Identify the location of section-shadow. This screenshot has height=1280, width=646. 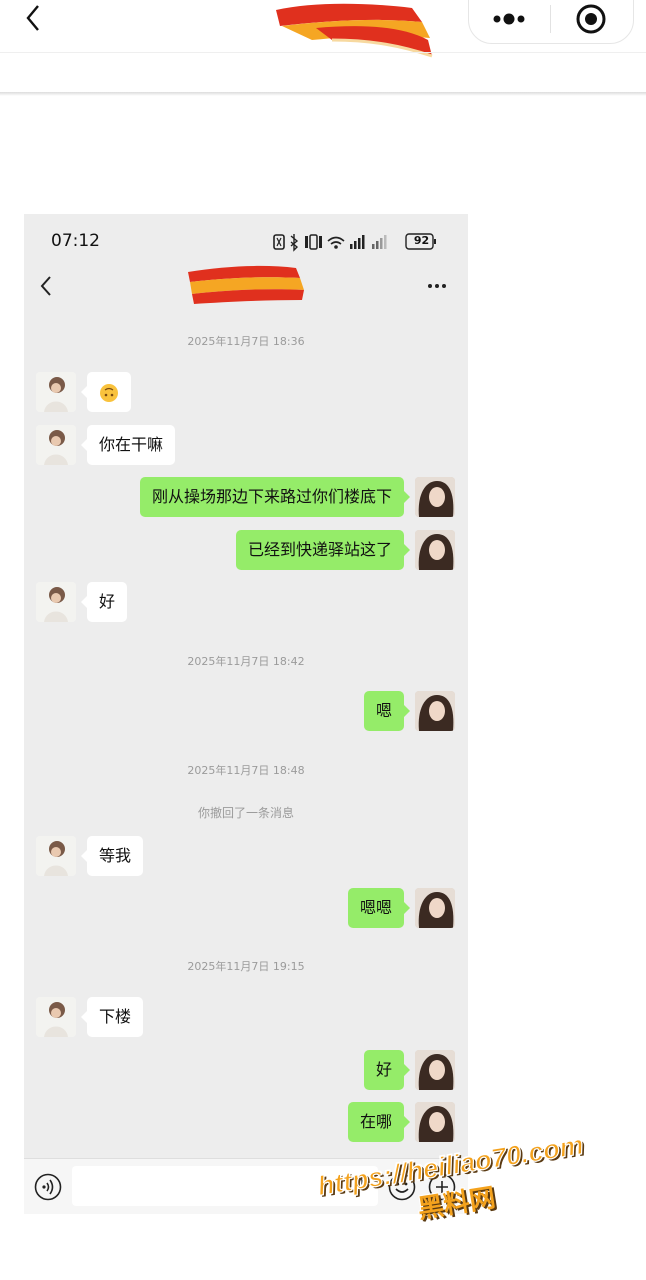
(323, 94).